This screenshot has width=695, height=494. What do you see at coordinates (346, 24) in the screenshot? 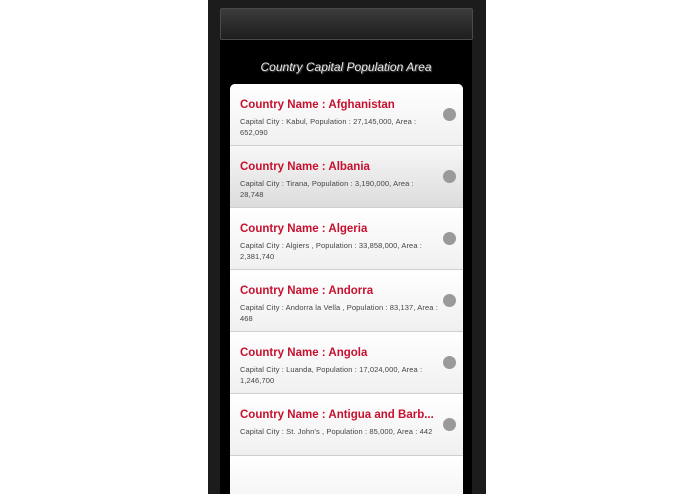
I see `top-toolbar` at bounding box center [346, 24].